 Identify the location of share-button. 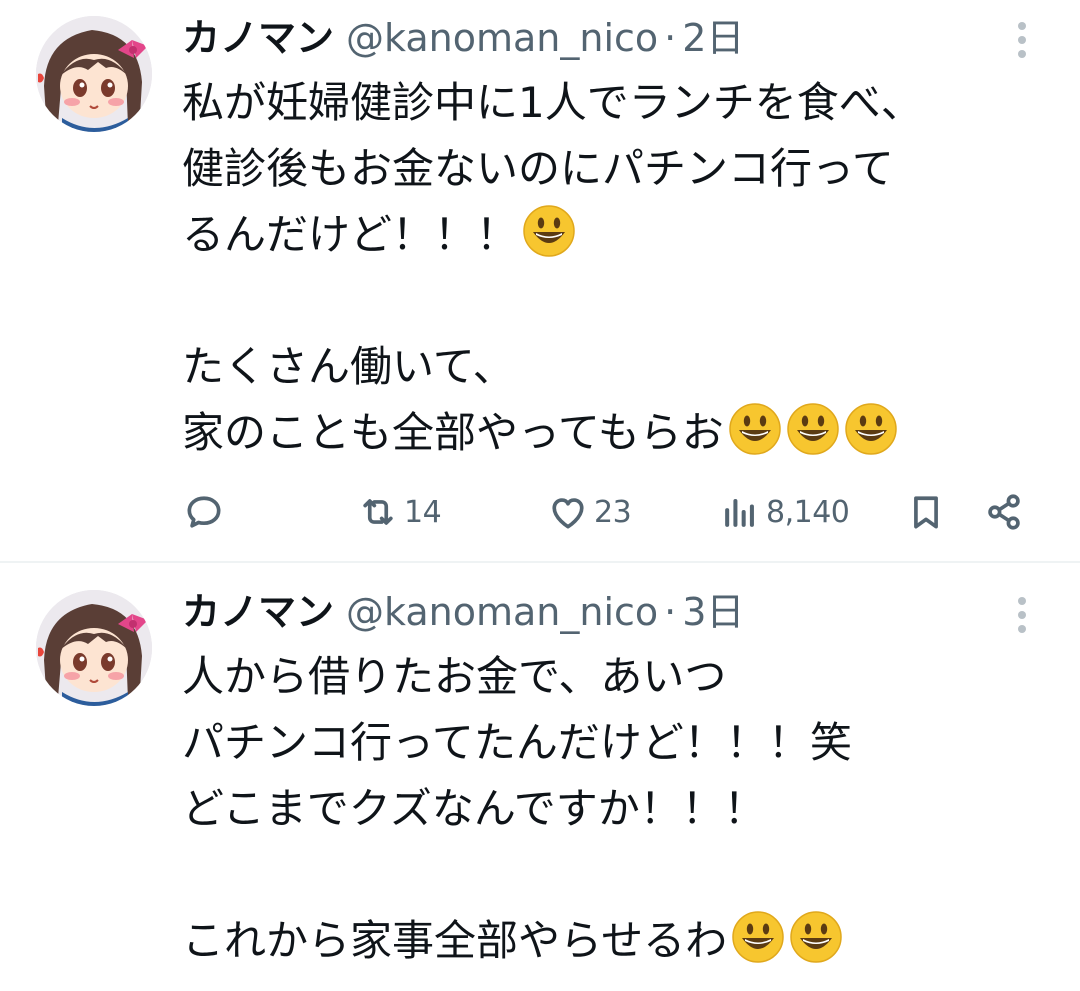
(1004, 512).